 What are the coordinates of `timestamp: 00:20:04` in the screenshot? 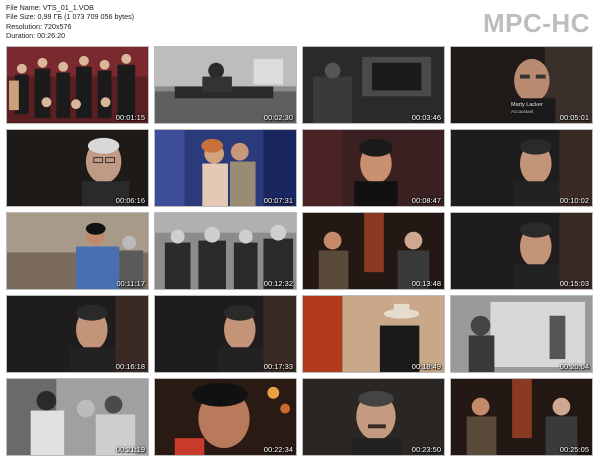 It's located at (574, 366).